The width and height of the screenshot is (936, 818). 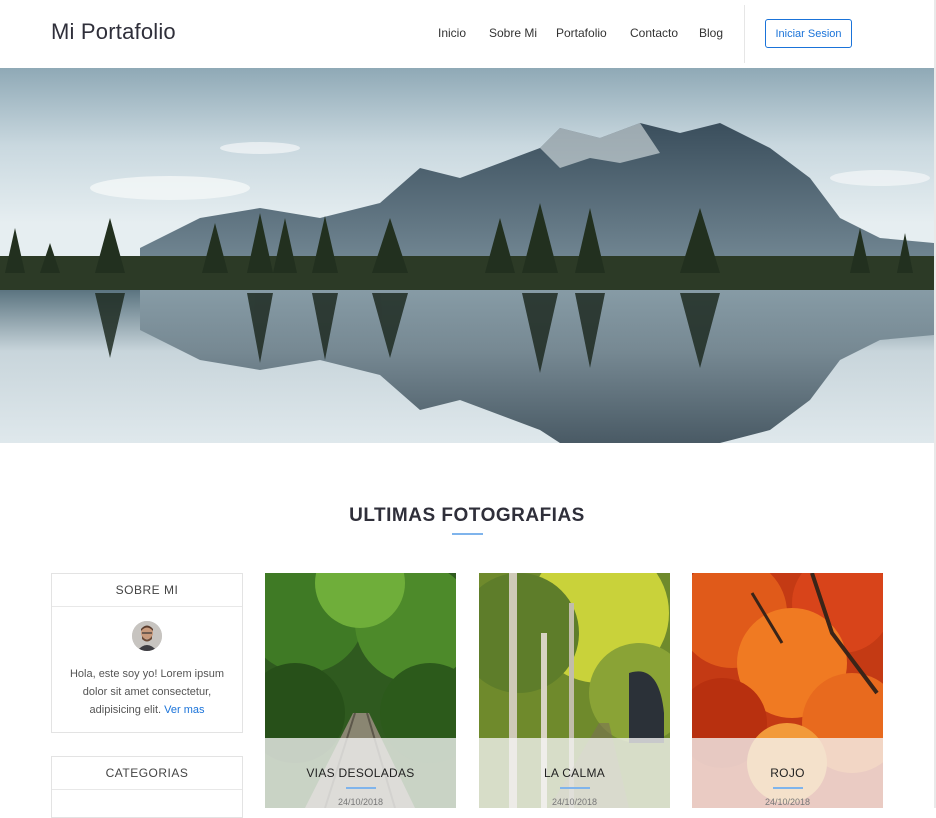 What do you see at coordinates (467, 534) in the screenshot?
I see `section-title-underline` at bounding box center [467, 534].